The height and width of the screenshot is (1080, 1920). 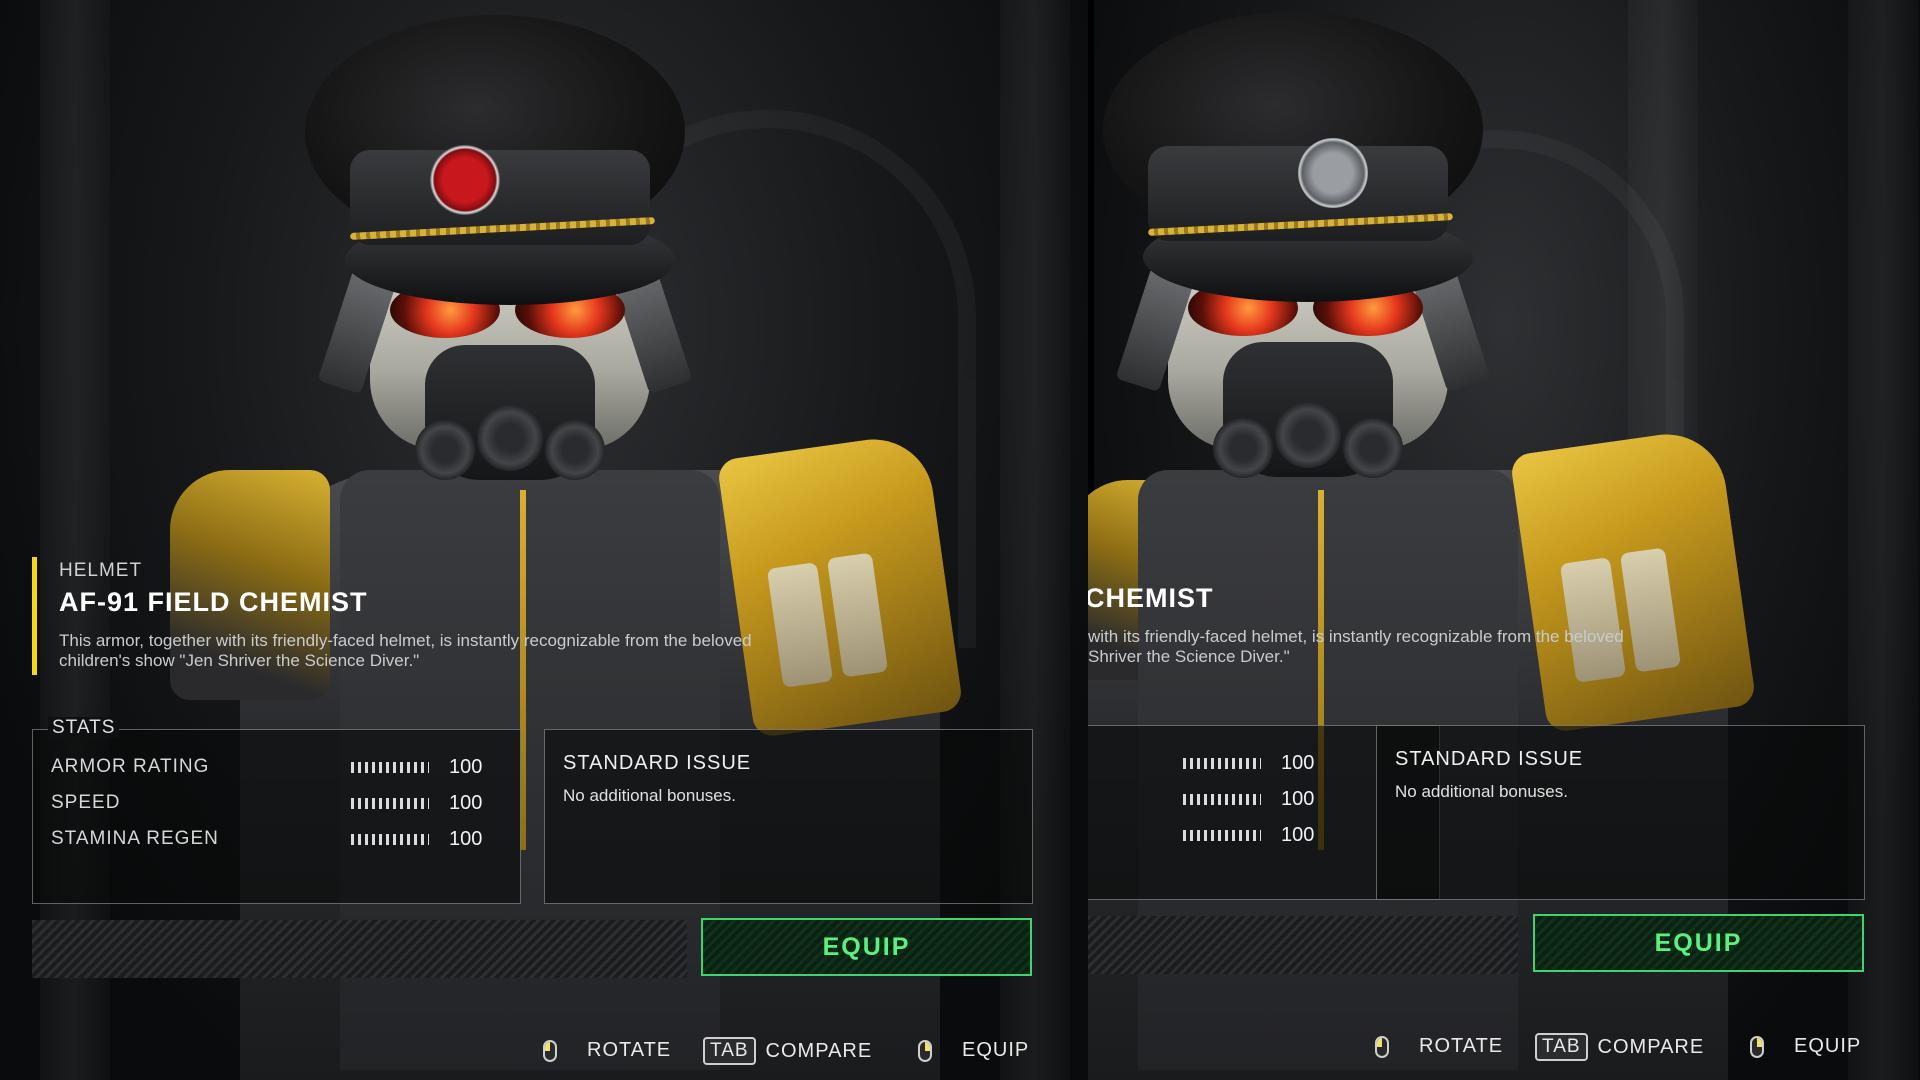 I want to click on item-name: AF-91 FIELD CHEMIST, so click(x=213, y=602).